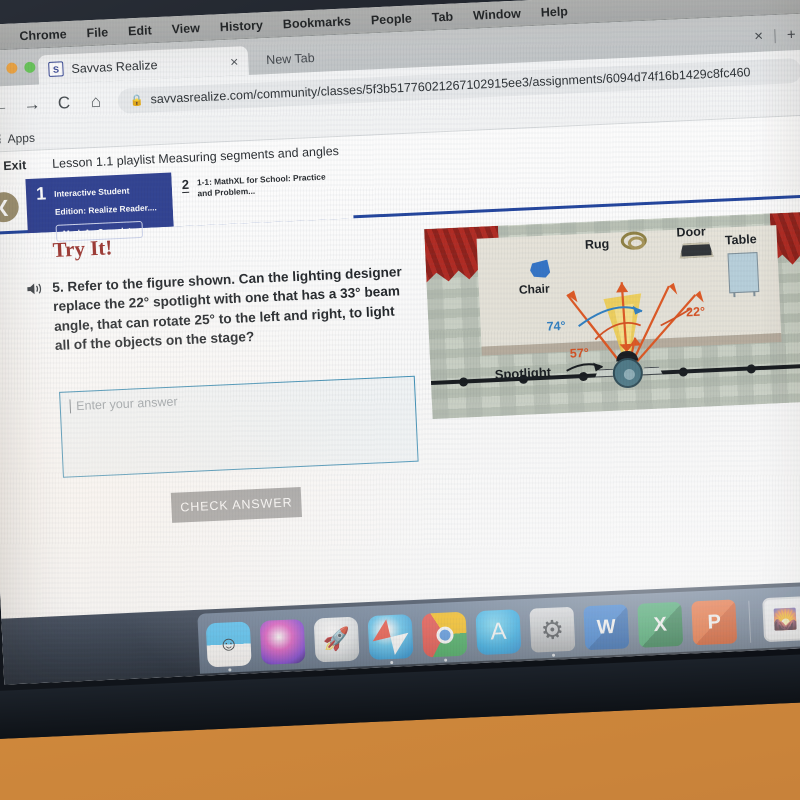 The width and height of the screenshot is (800, 800). I want to click on answer-input: Enter your answer, so click(239, 426).